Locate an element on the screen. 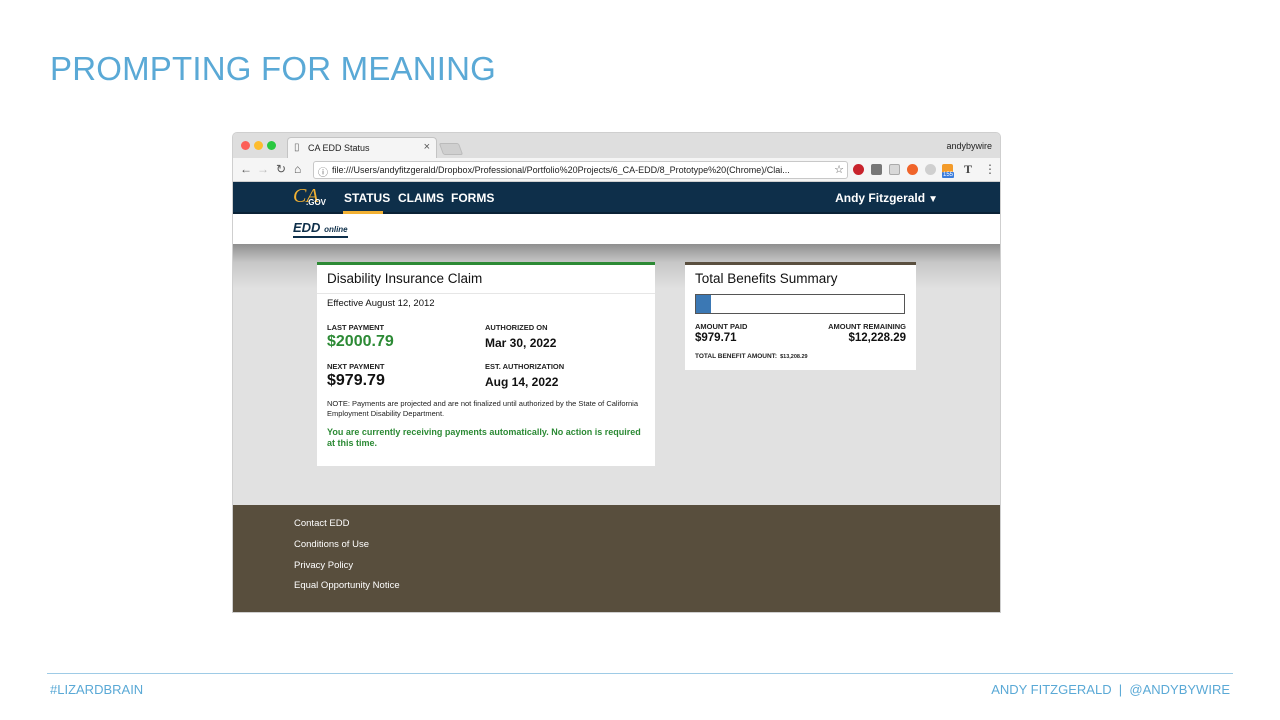 The height and width of the screenshot is (720, 1280). last-payment-label: LAST PAYMENT is located at coordinates (356, 327).